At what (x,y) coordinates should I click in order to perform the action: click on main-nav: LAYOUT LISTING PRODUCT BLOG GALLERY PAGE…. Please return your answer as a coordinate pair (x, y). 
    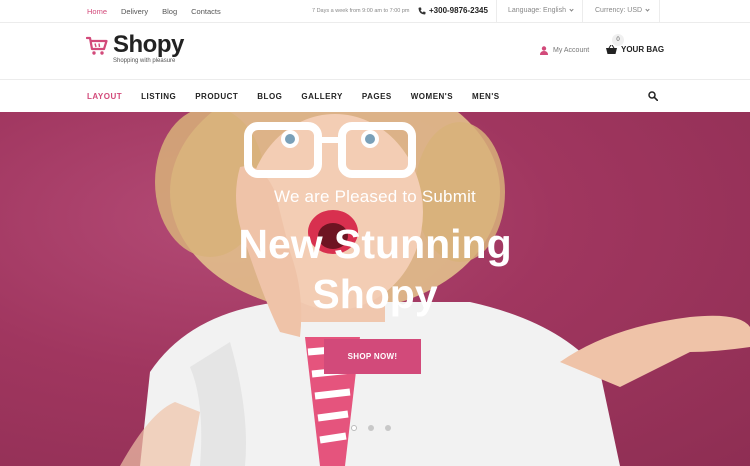
    Looking at the image, I should click on (375, 96).